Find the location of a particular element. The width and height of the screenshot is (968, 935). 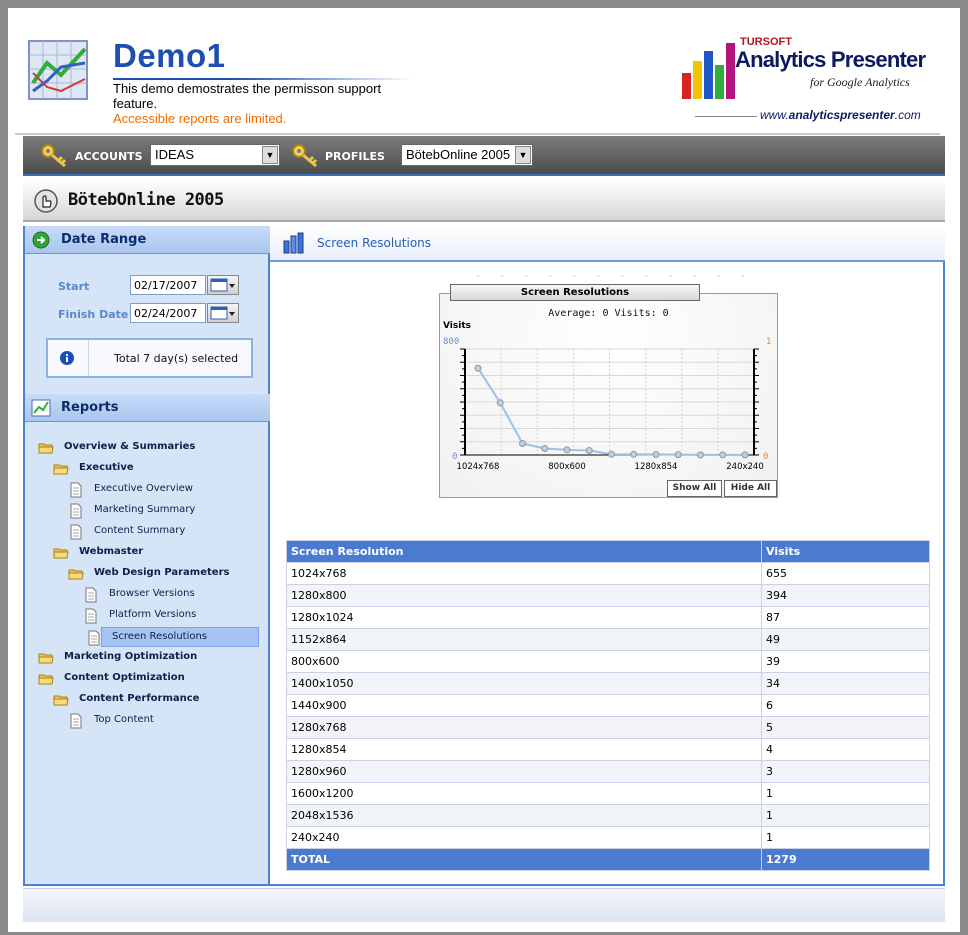

tree-item: Browser Versions is located at coordinates (174, 595).